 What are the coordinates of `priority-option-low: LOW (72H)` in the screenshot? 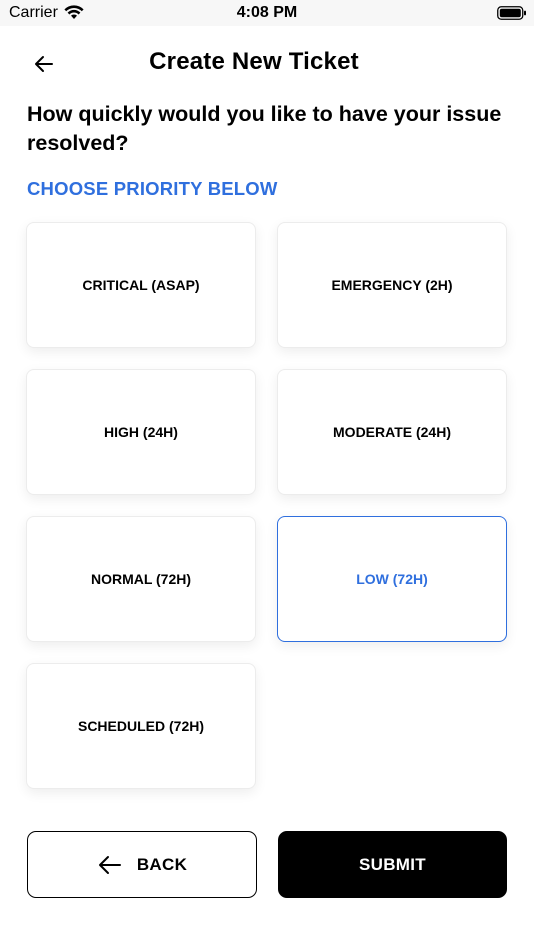 It's located at (392, 579).